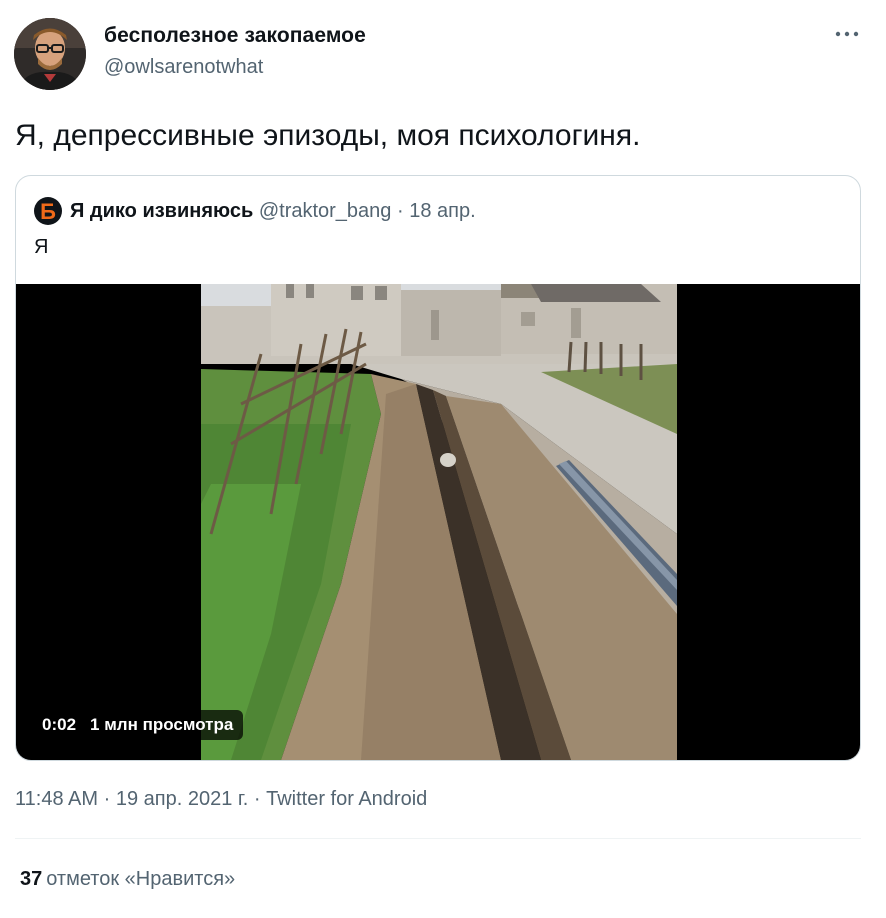 This screenshot has height=918, width=886. I want to click on author-name: бесполезное закопаемое, so click(235, 36).